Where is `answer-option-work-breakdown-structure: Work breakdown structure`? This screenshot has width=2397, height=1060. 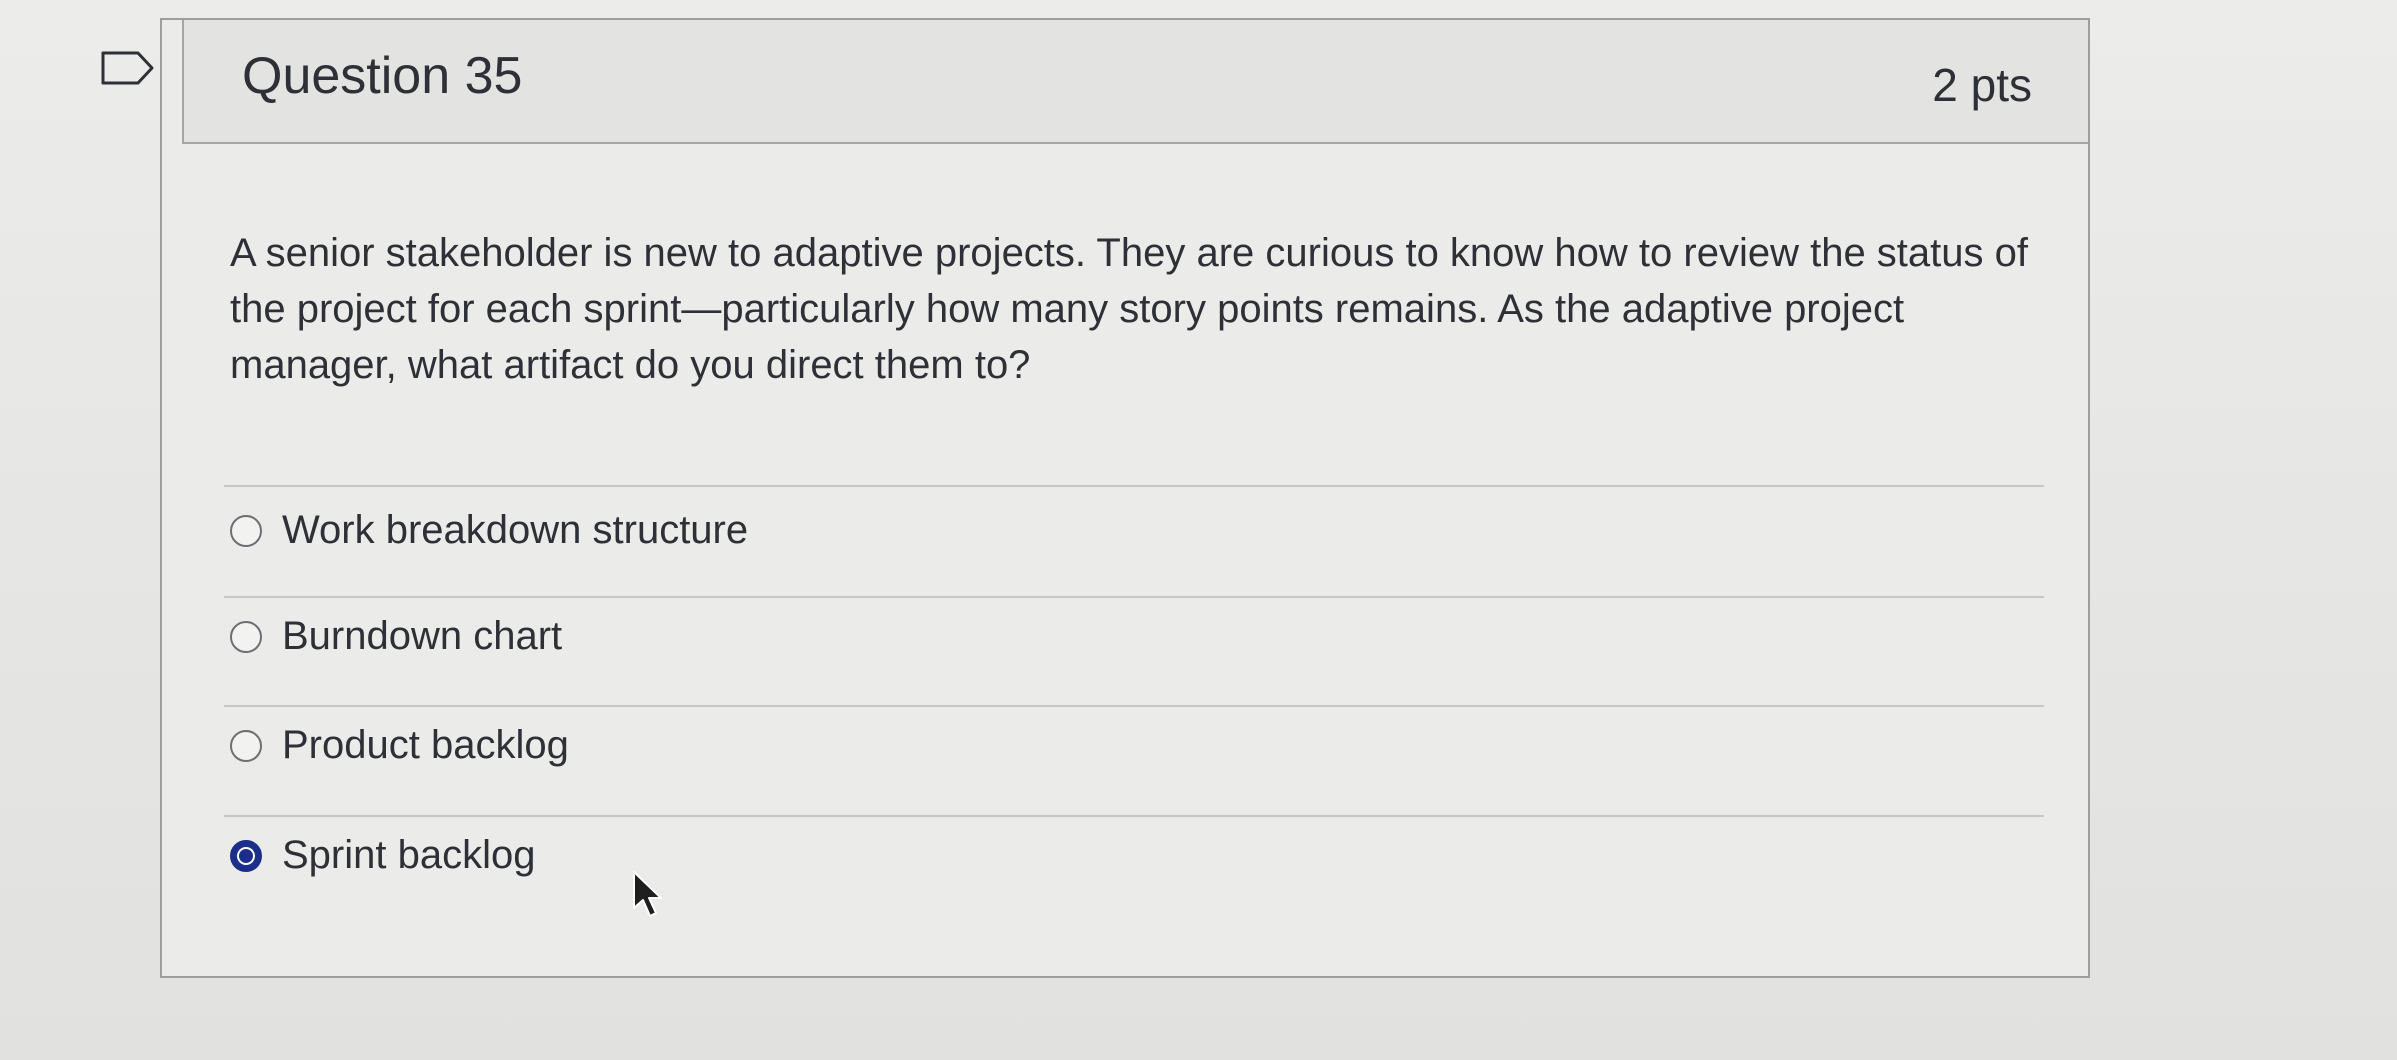
answer-option-work-breakdown-structure: Work breakdown structure is located at coordinates (489, 530).